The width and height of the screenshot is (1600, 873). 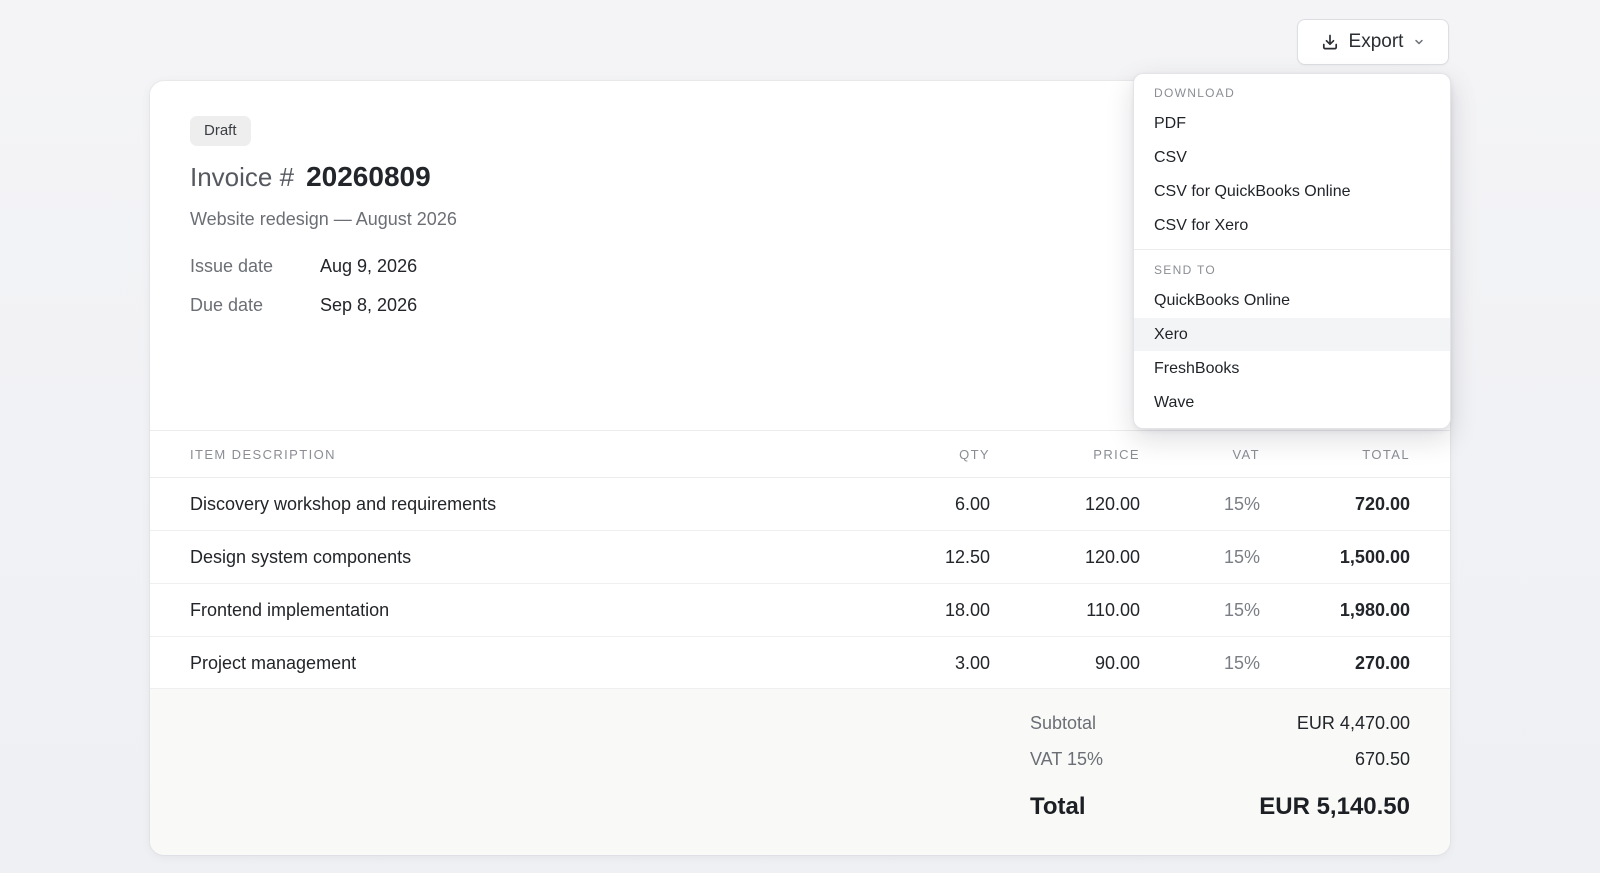 What do you see at coordinates (1195, 93) in the screenshot?
I see `download-section-label: DOWNLOAD` at bounding box center [1195, 93].